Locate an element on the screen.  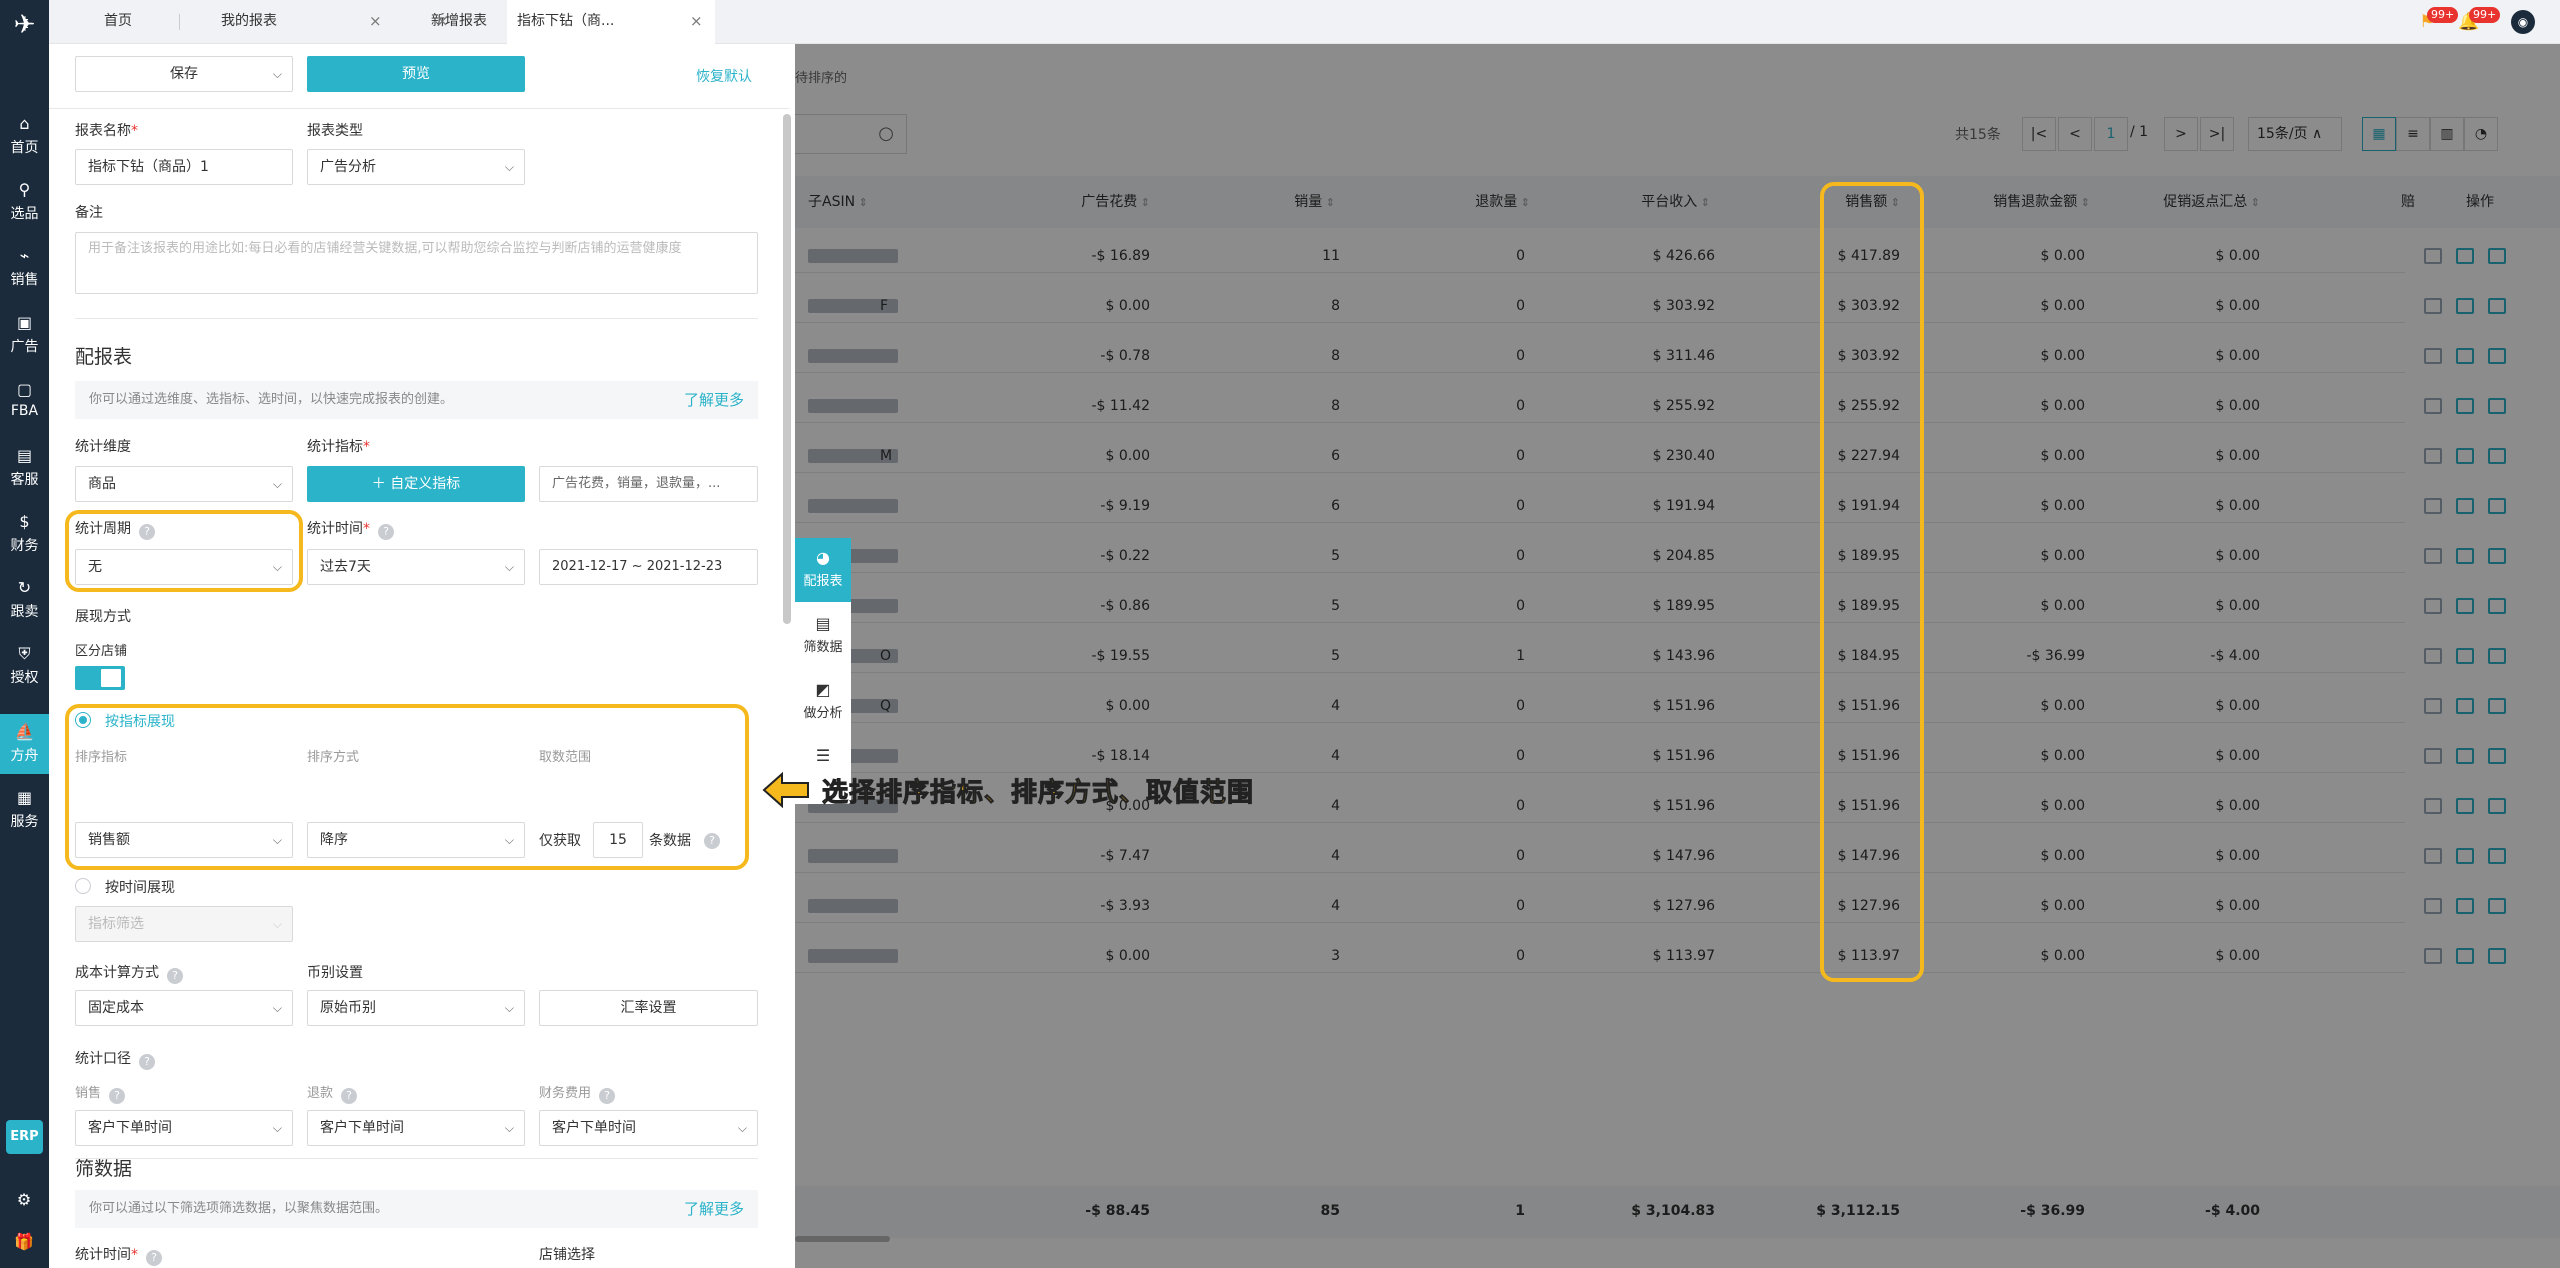
column-header: 销量 ⇕ is located at coordinates (1295, 202).